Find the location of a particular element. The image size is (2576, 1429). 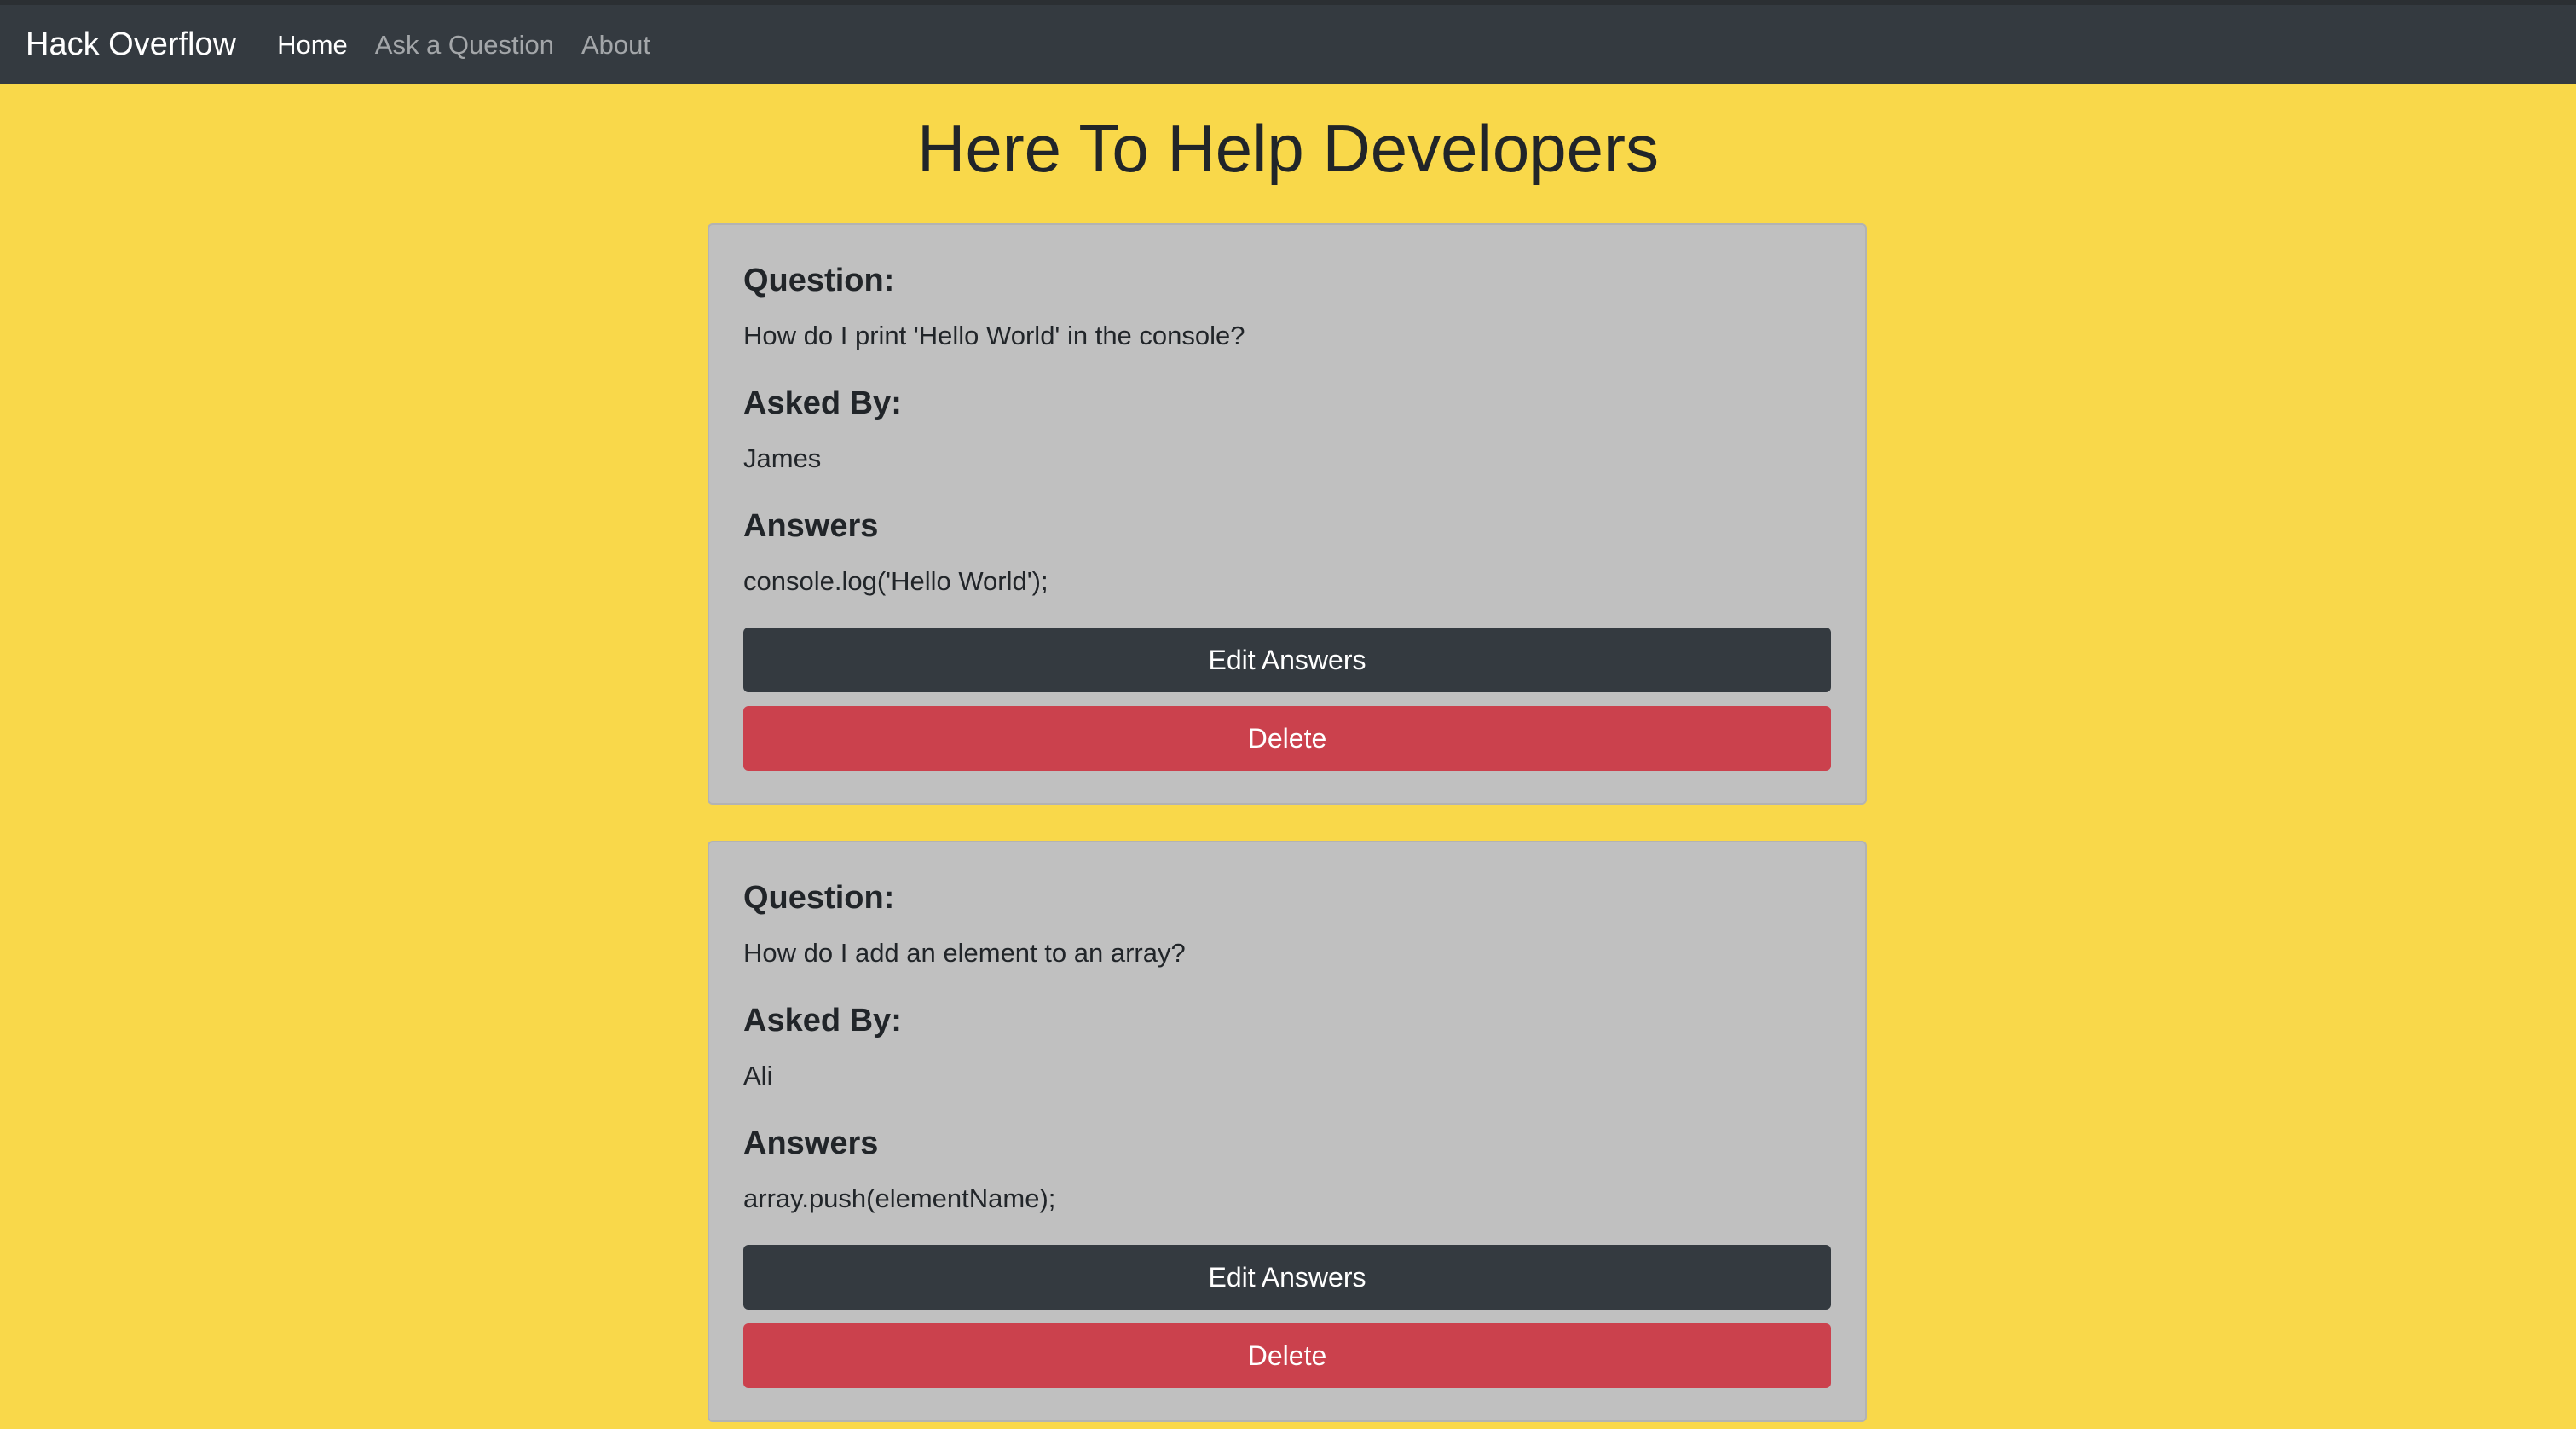

answer-text: console.log('Hello World'); is located at coordinates (895, 581).